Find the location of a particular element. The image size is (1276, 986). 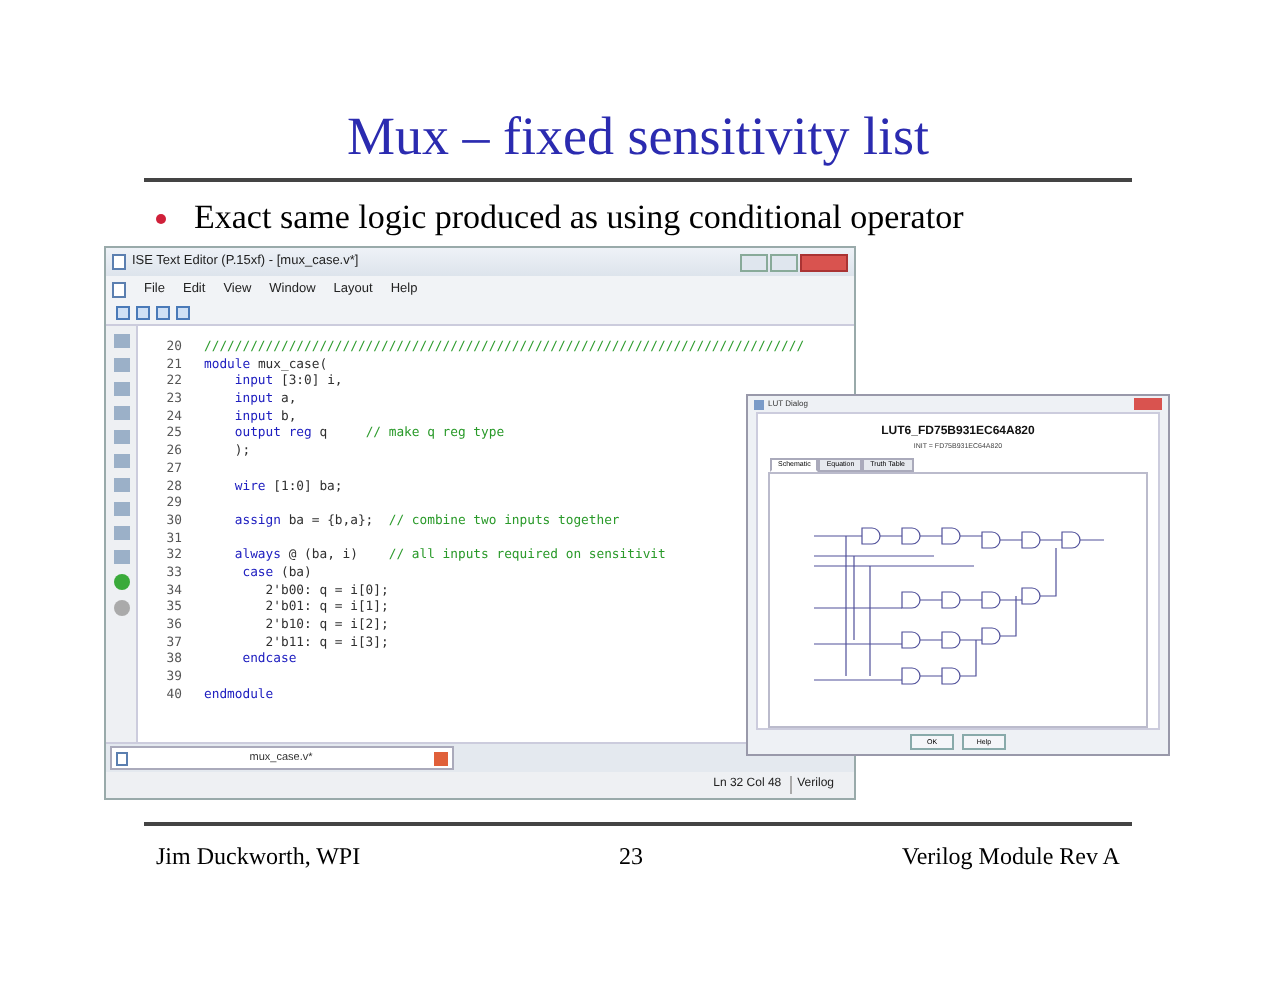

dialog-icon is located at coordinates (759, 404).